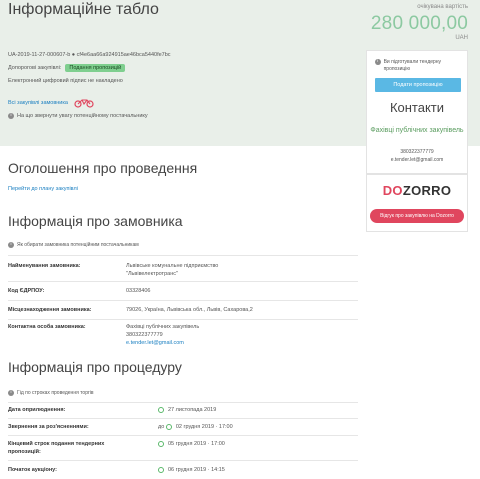  I want to click on dozorro-logo-part1: DO, so click(392, 190).